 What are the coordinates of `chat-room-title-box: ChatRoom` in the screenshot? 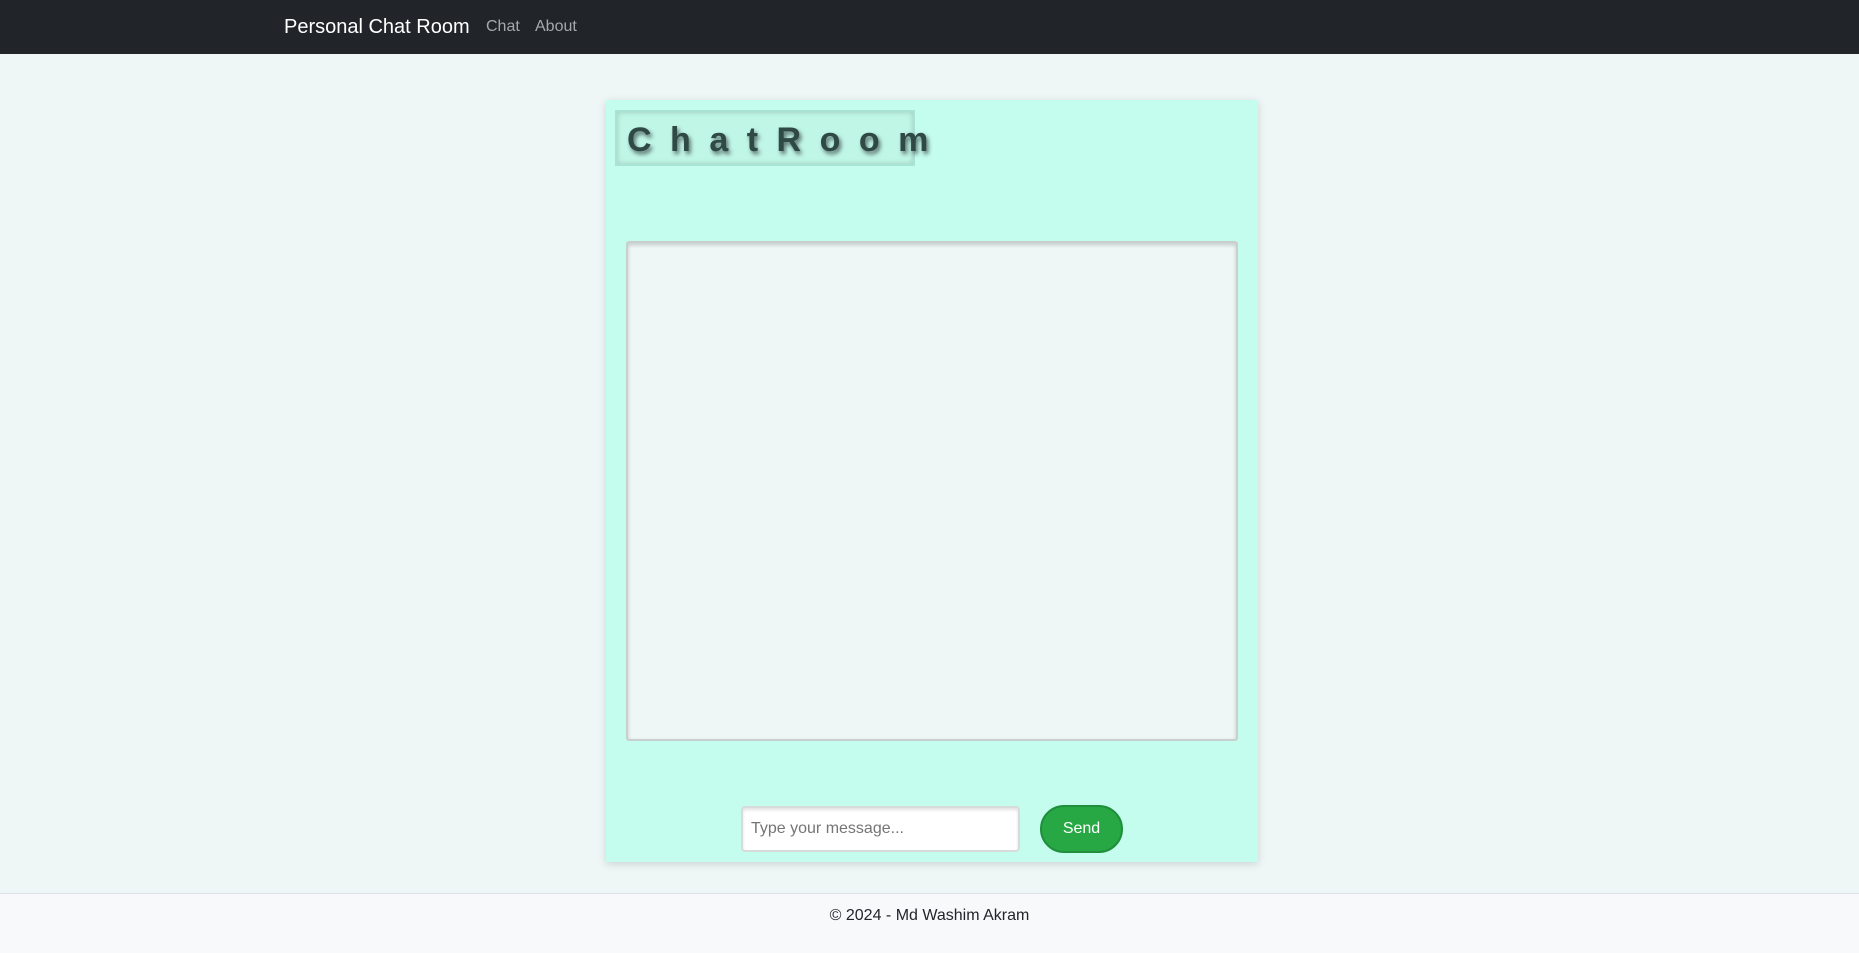 It's located at (771, 138).